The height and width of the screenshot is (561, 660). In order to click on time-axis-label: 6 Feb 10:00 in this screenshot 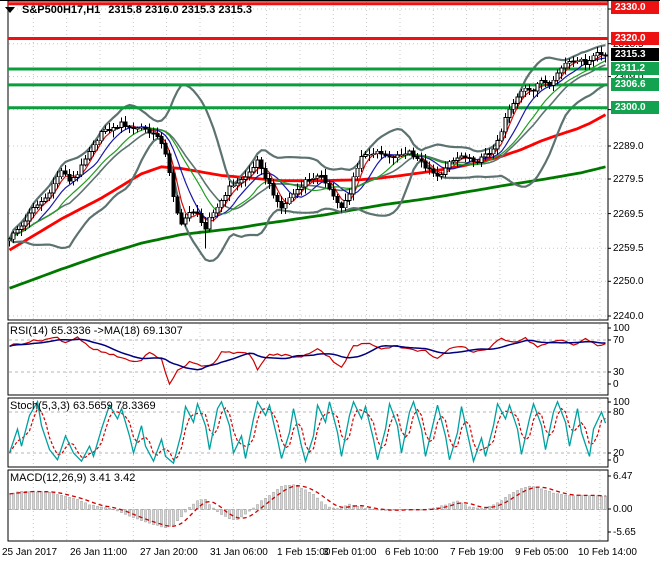, I will do `click(412, 552)`.